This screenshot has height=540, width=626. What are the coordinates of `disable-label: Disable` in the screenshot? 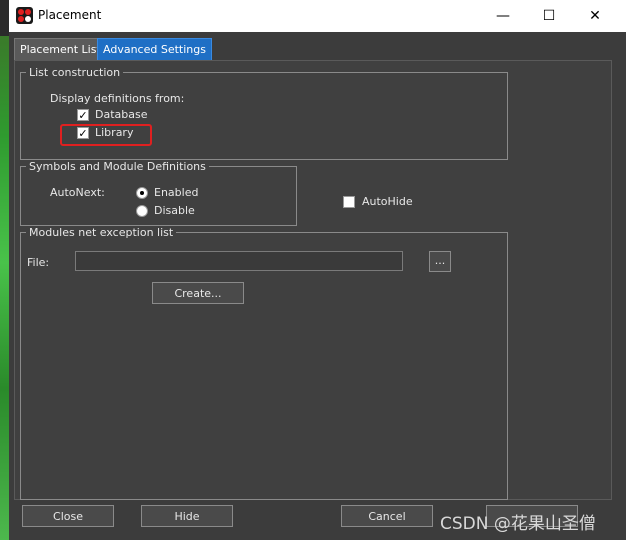 It's located at (174, 210).